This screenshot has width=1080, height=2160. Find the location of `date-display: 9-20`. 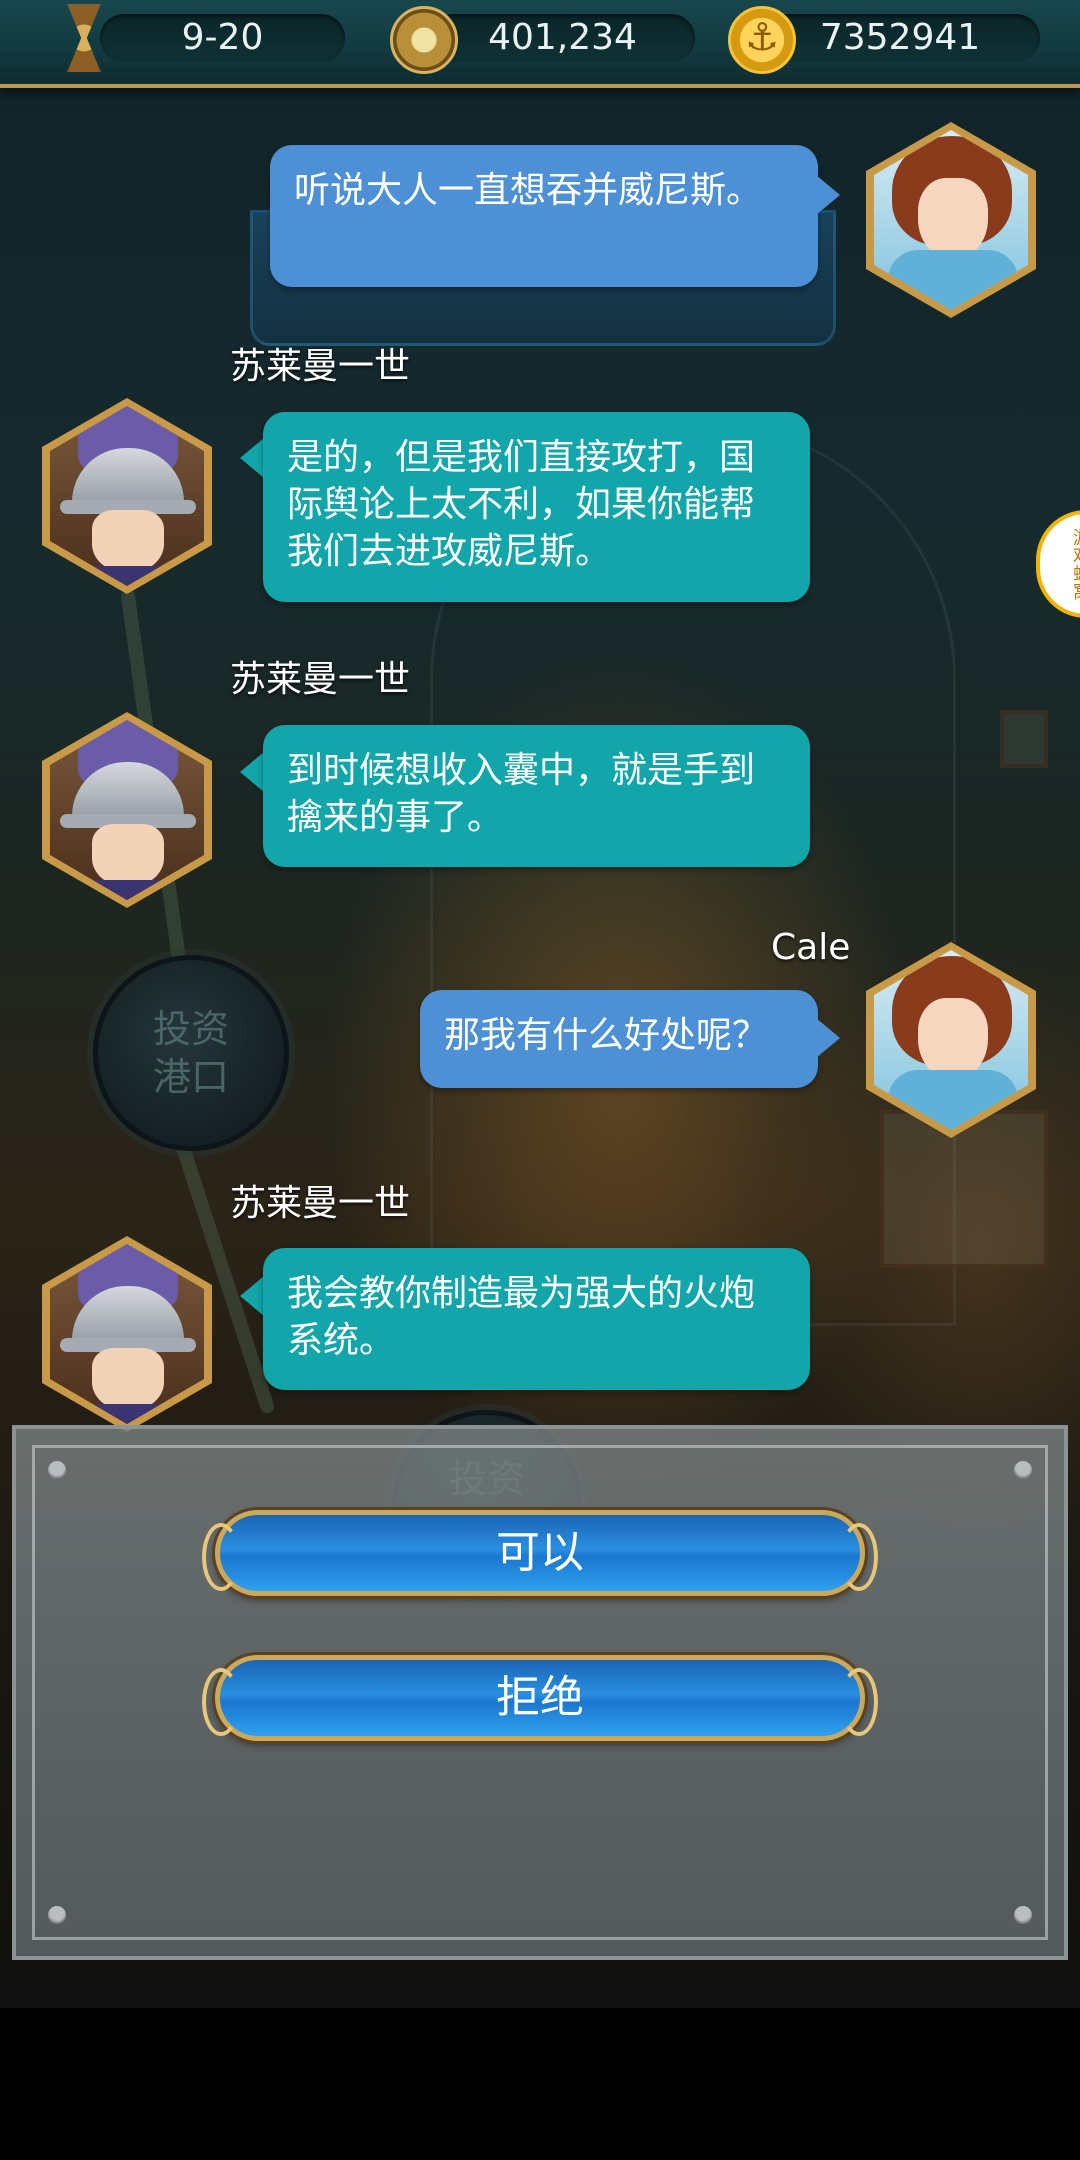

date-display: 9-20 is located at coordinates (222, 38).